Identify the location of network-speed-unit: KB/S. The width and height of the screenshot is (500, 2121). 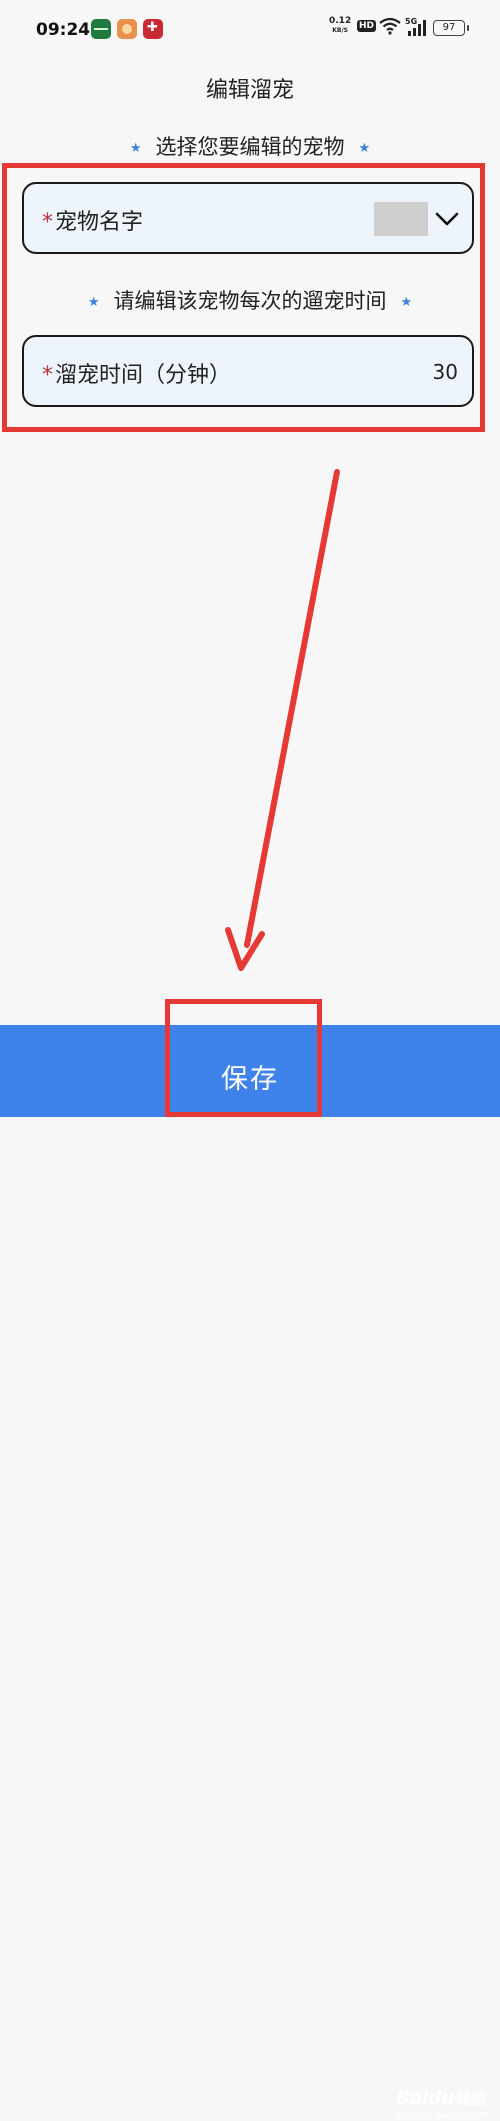
(340, 30).